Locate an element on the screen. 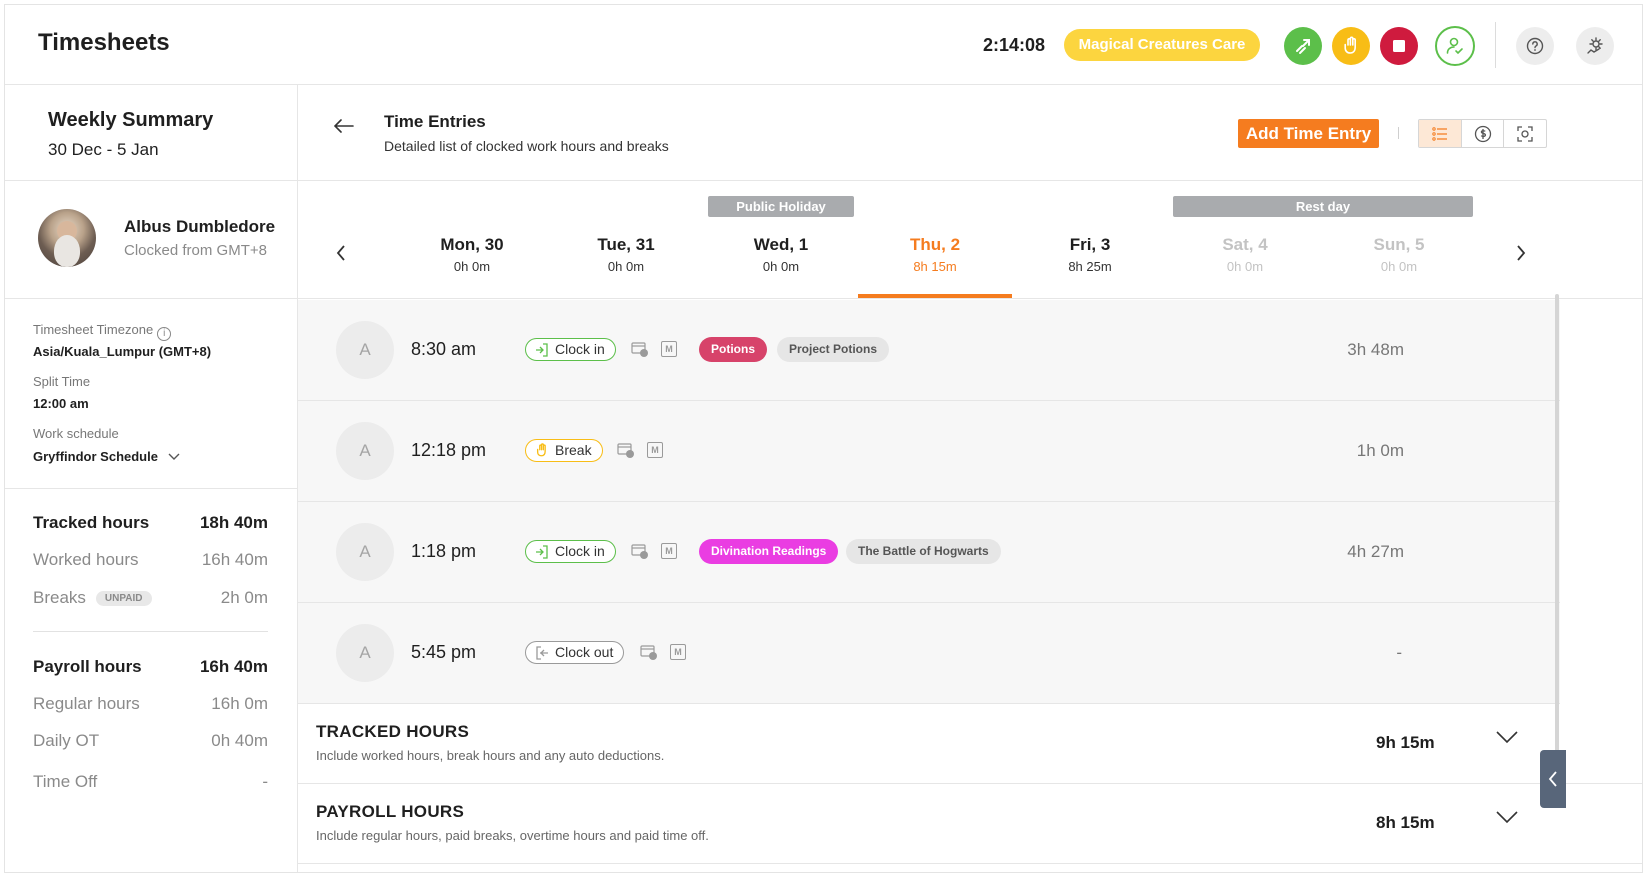 This screenshot has height=877, width=1647. activity-tag: Divination Readings is located at coordinates (769, 551).